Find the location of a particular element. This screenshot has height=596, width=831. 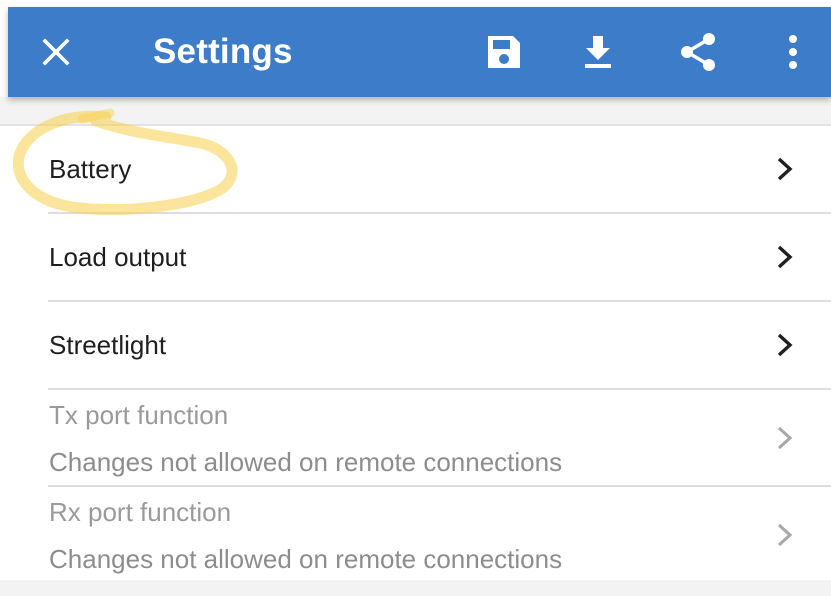

settings-item-label: Battery is located at coordinates (90, 169).